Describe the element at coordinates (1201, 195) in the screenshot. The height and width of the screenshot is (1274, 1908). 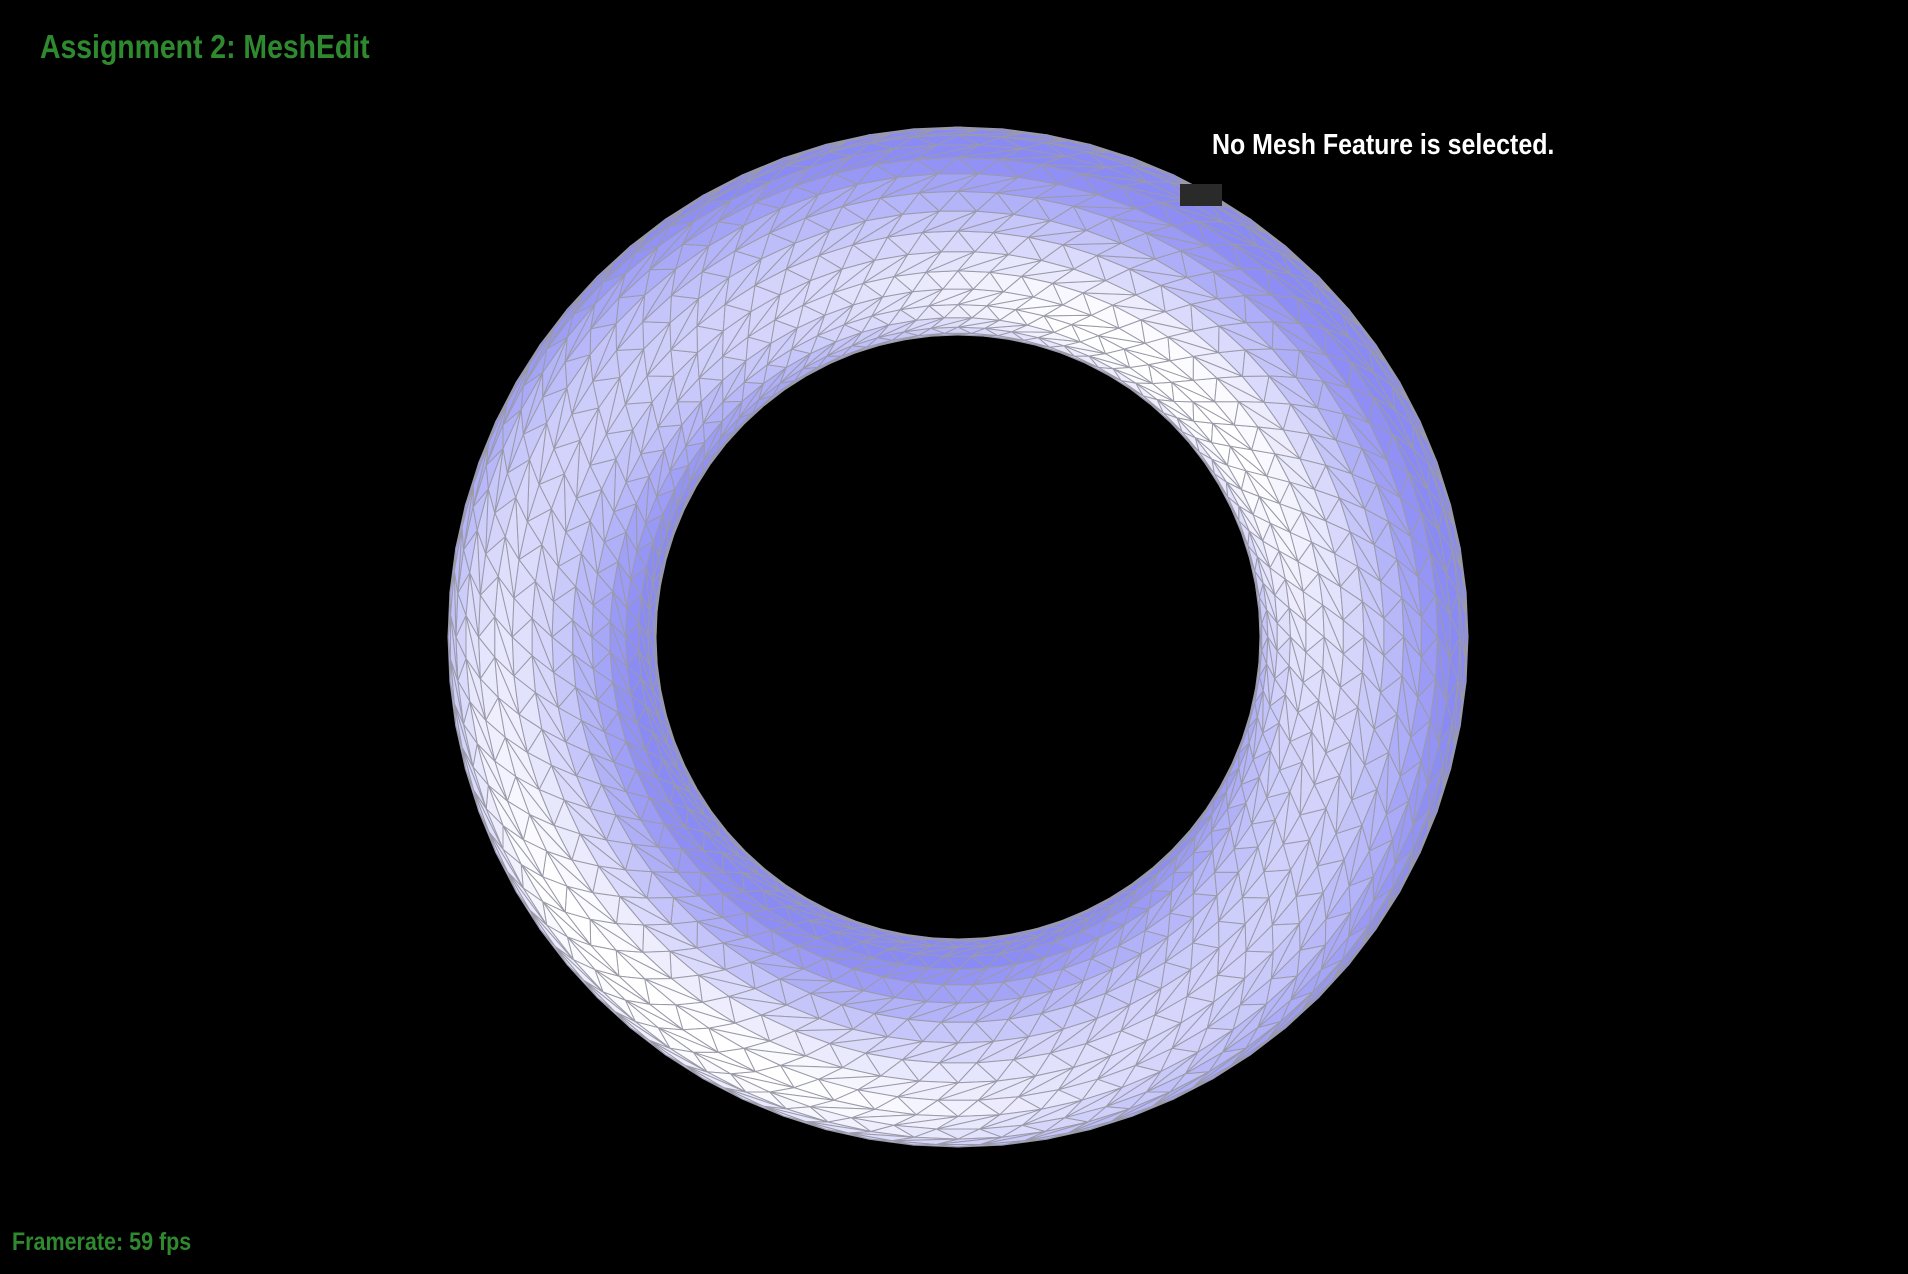
I see `selection-marker` at that location.